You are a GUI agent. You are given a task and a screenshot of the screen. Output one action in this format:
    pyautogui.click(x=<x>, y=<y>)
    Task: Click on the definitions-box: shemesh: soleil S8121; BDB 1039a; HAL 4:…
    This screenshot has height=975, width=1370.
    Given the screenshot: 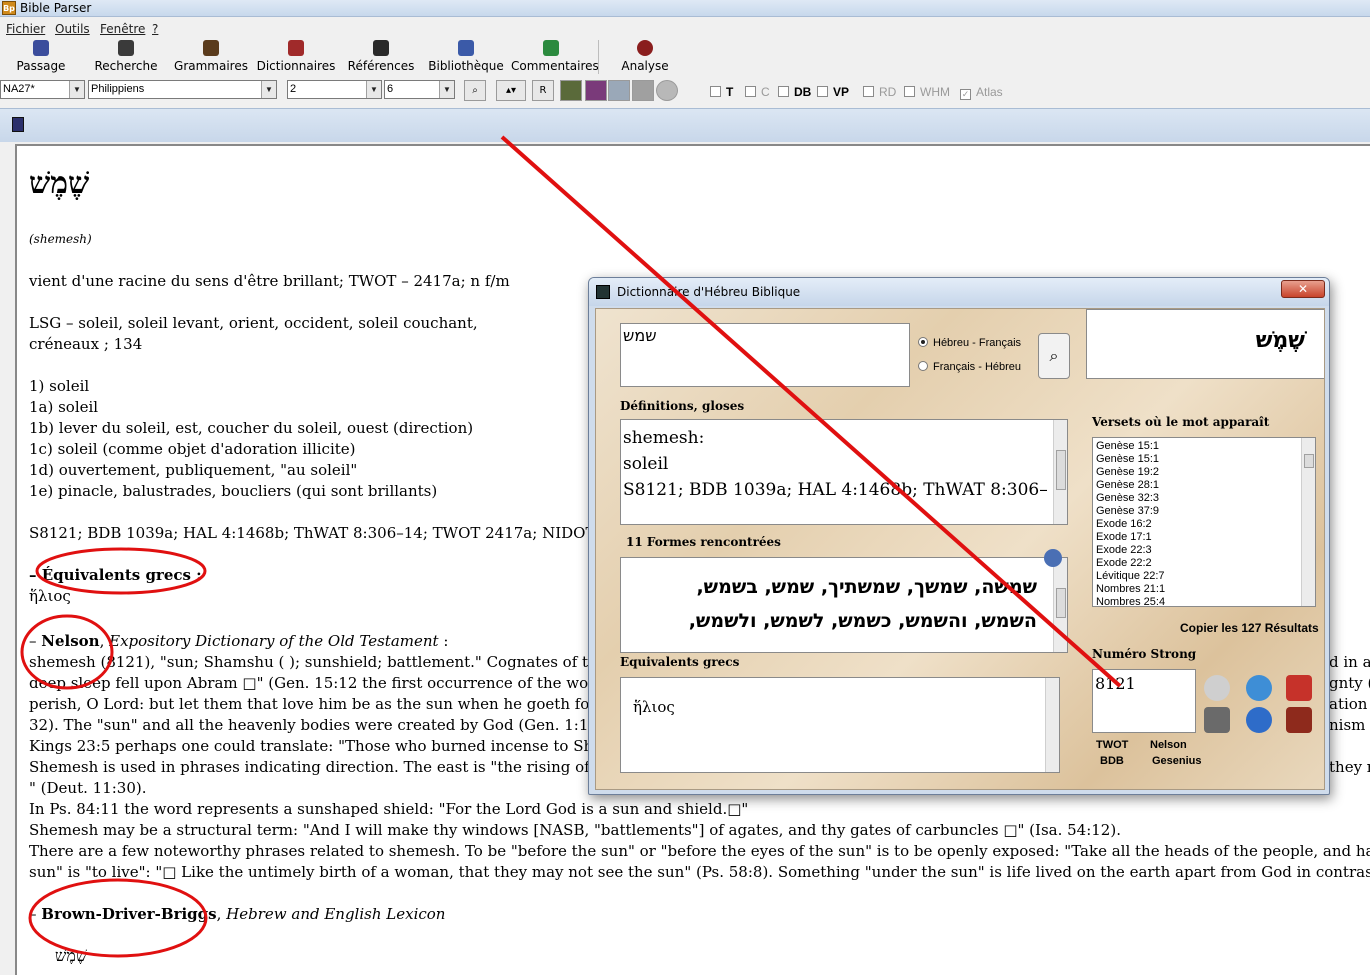 What is the action you would take?
    pyautogui.click(x=844, y=472)
    